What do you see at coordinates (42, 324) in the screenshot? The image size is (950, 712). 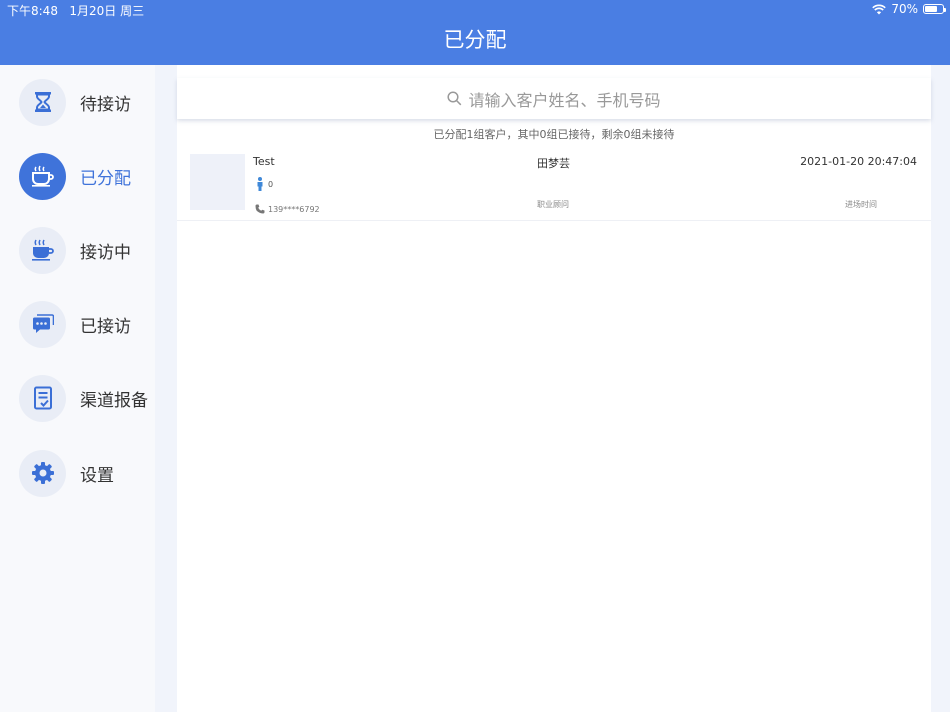 I see `chat-bubble-icon` at bounding box center [42, 324].